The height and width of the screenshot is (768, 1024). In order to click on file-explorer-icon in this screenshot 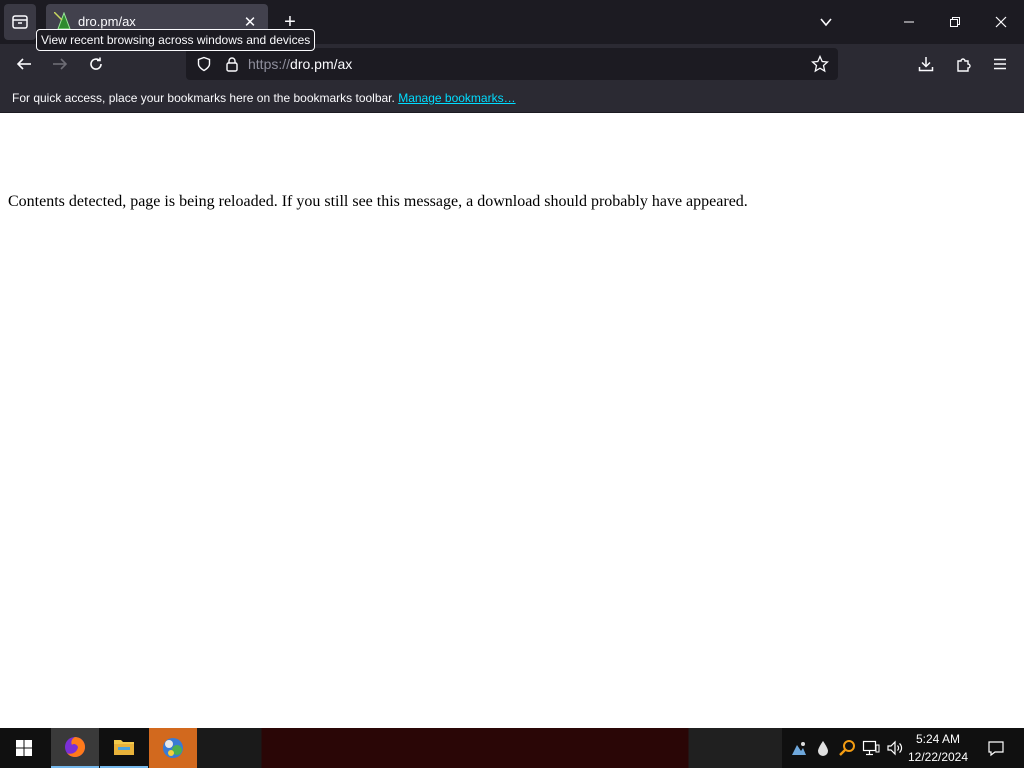, I will do `click(124, 747)`.